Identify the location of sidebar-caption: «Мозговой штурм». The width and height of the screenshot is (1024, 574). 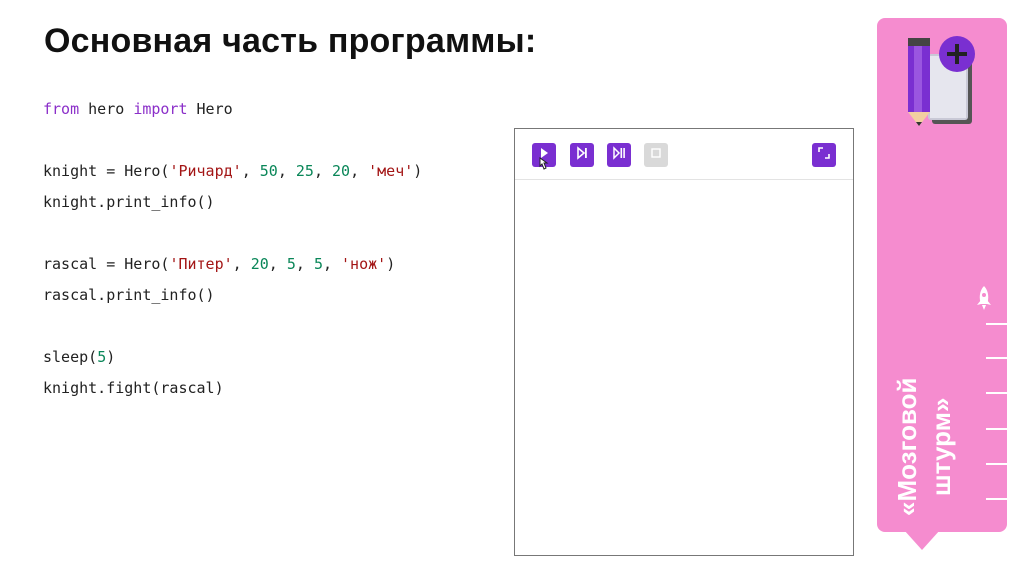
(920, 436).